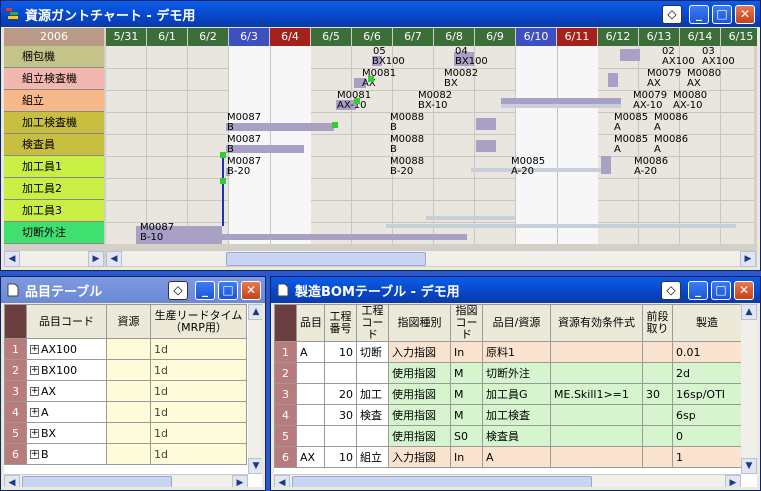 The height and width of the screenshot is (491, 761). What do you see at coordinates (466, 436) in the screenshot?
I see `order-code-cell: S0` at bounding box center [466, 436].